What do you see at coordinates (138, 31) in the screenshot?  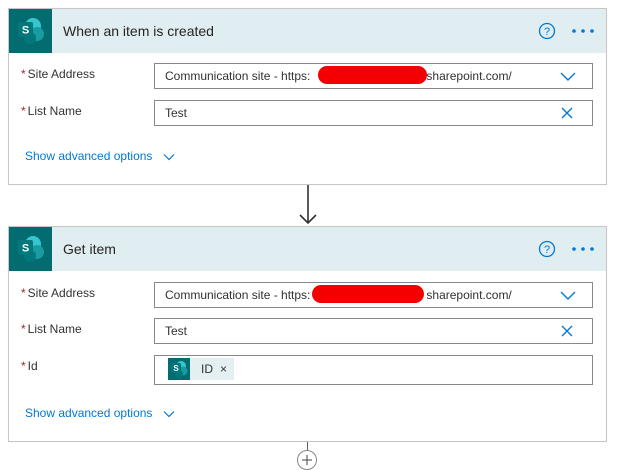 I see `trigger-card-title: When an item is created` at bounding box center [138, 31].